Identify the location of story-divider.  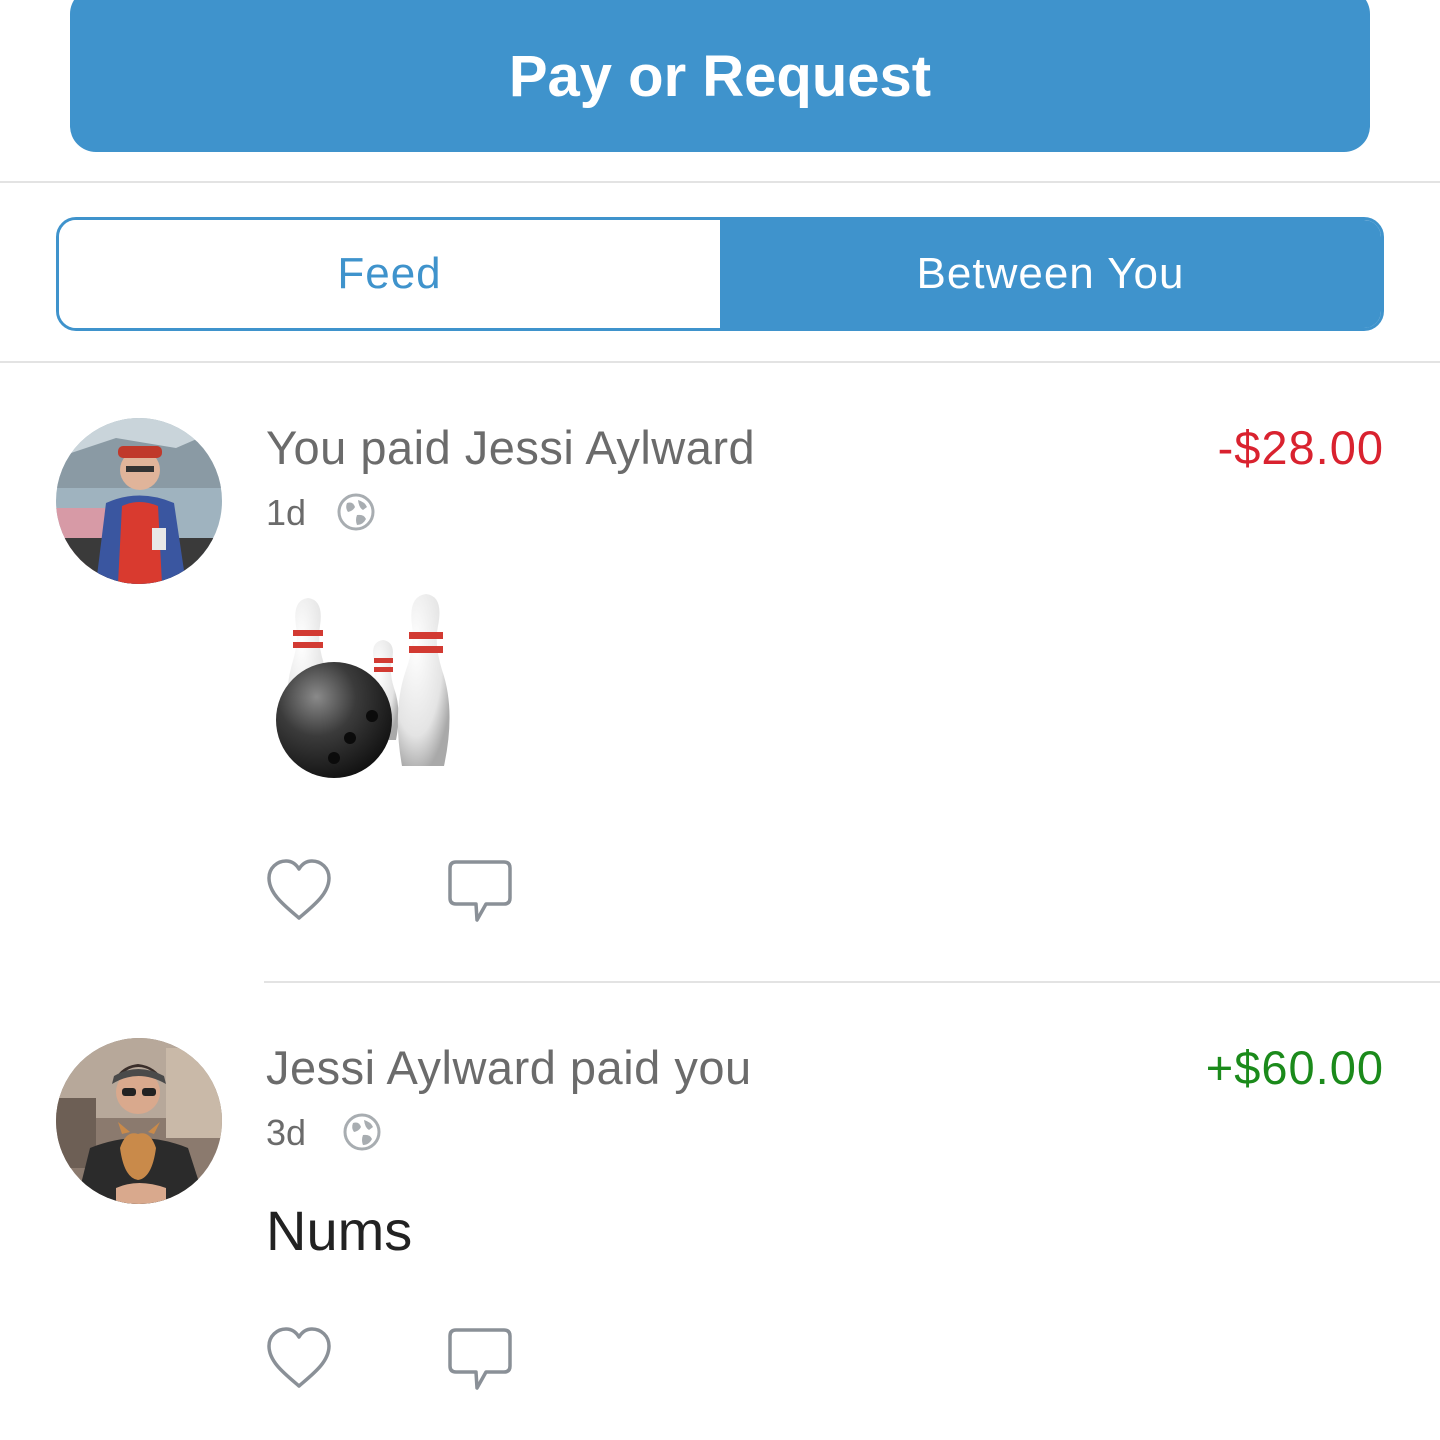
(852, 982).